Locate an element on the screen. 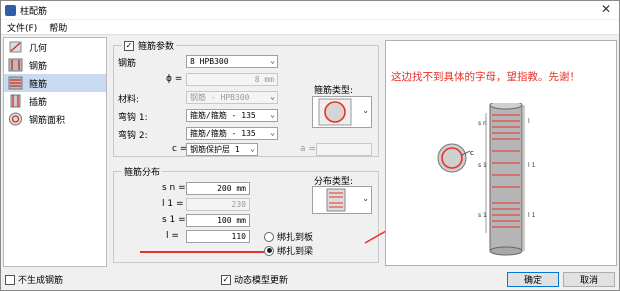  a-label: a = is located at coordinates (308, 149).